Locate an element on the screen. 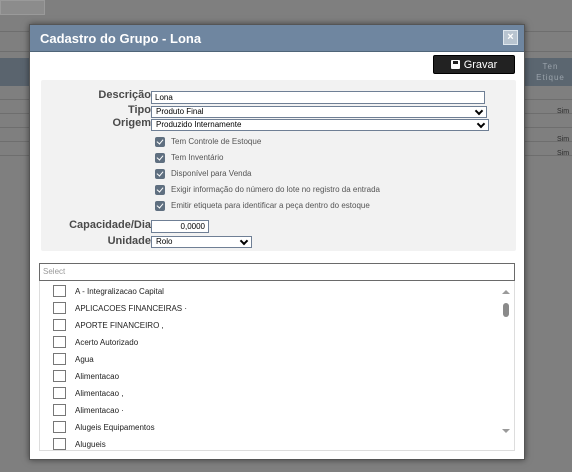 This screenshot has width=572, height=472. origem-select-value: Produzido Internamente is located at coordinates (199, 124).